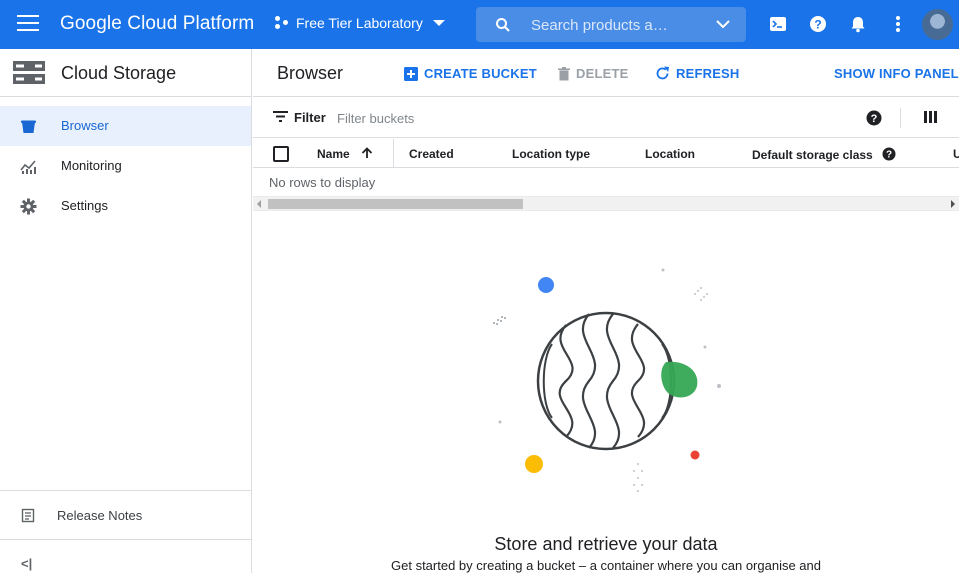  I want to click on project-selector: Free Tier Laboratory, so click(360, 23).